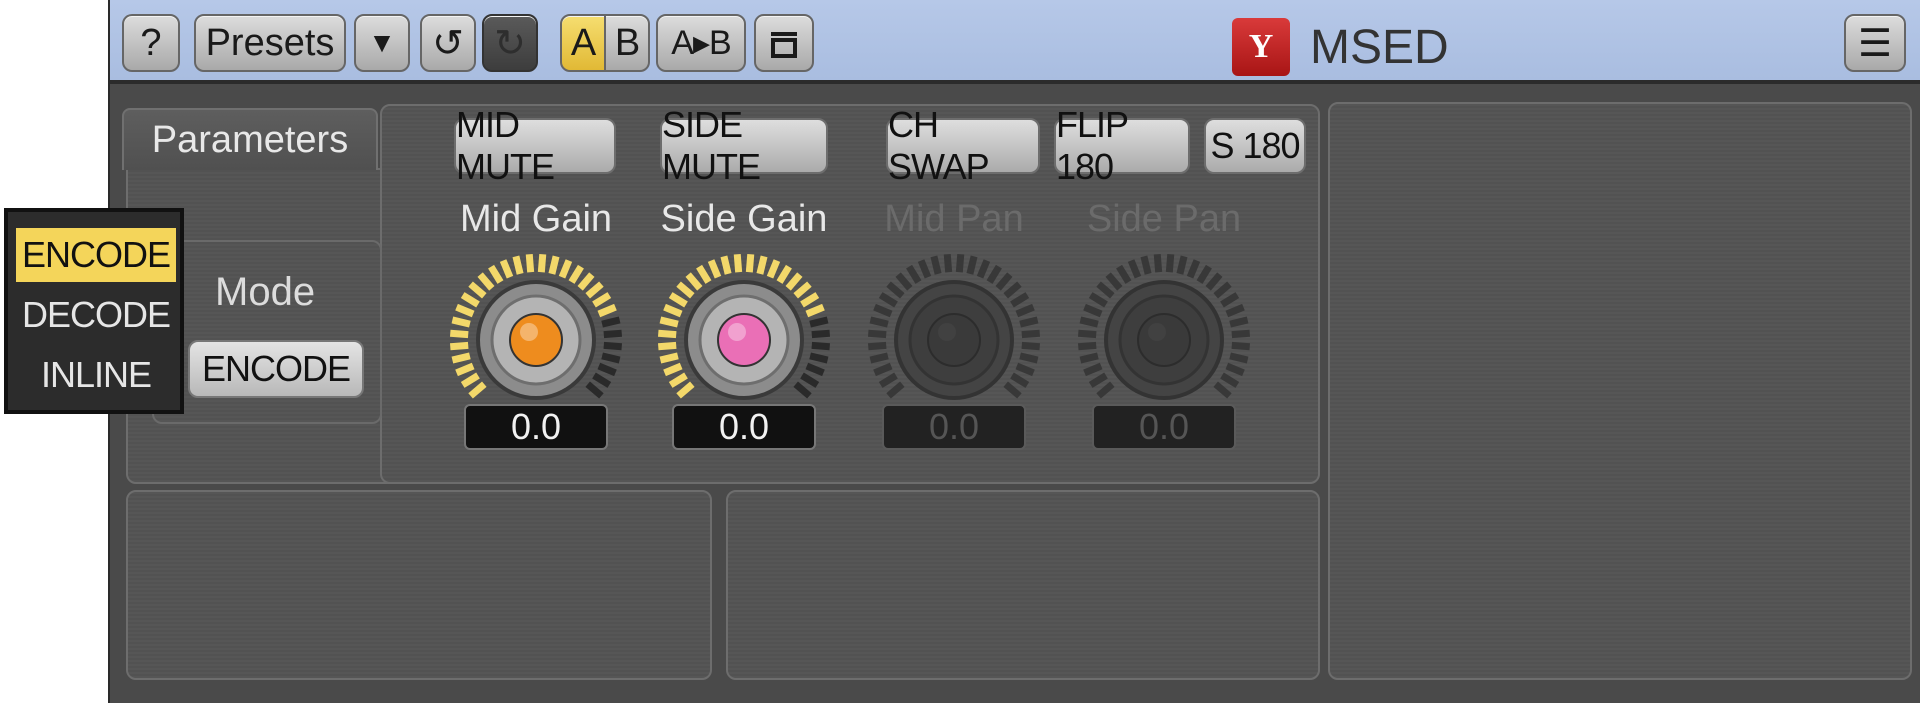  What do you see at coordinates (1164, 427) in the screenshot?
I see `side-pan-value: 0.0` at bounding box center [1164, 427].